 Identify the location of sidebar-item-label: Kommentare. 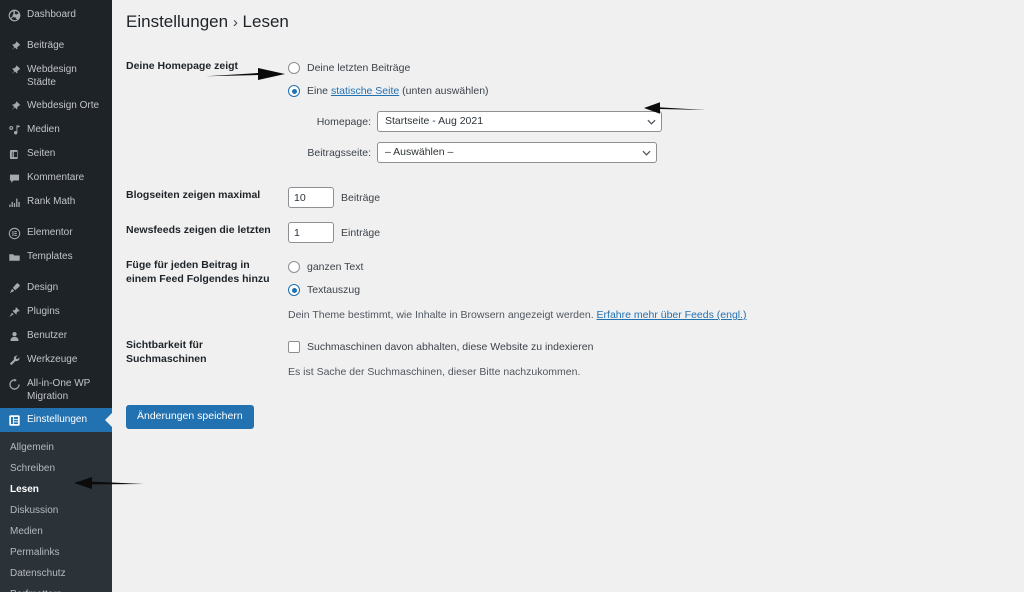
(56, 177).